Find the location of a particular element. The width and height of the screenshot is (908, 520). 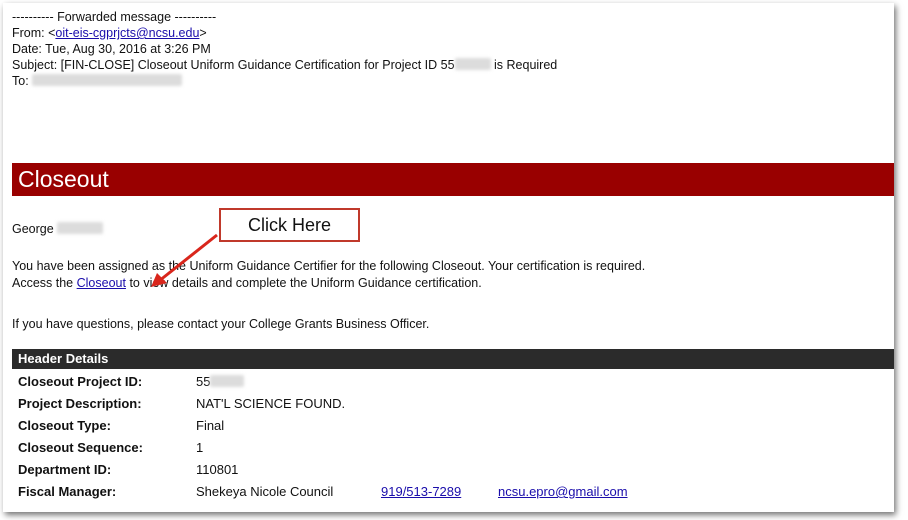

forwarded-divider: ---------- Forwarded message ---------- is located at coordinates (114, 17).